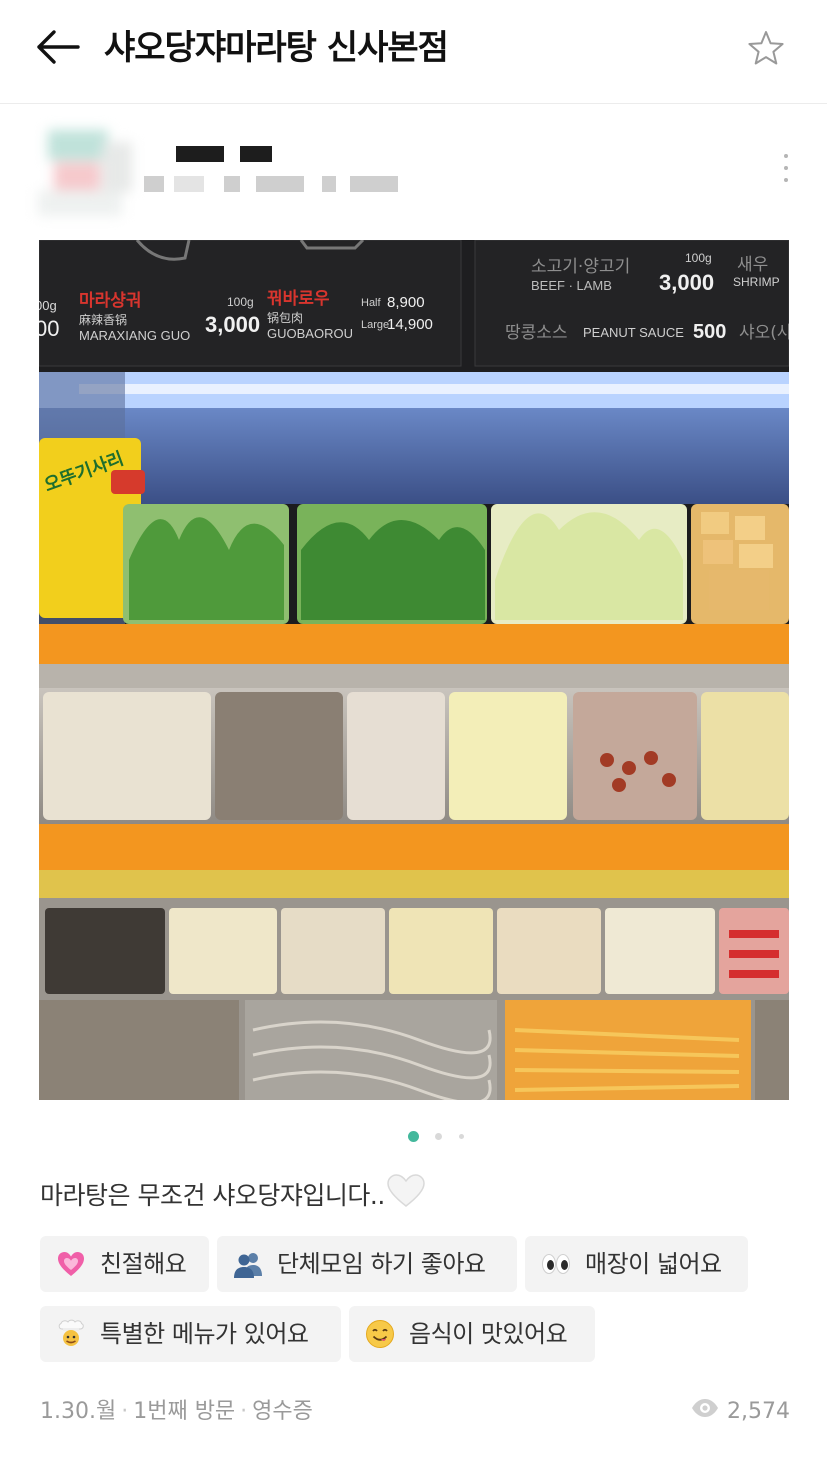 The height and width of the screenshot is (1468, 827). What do you see at coordinates (57, 47) in the screenshot?
I see `back-arrow-icon` at bounding box center [57, 47].